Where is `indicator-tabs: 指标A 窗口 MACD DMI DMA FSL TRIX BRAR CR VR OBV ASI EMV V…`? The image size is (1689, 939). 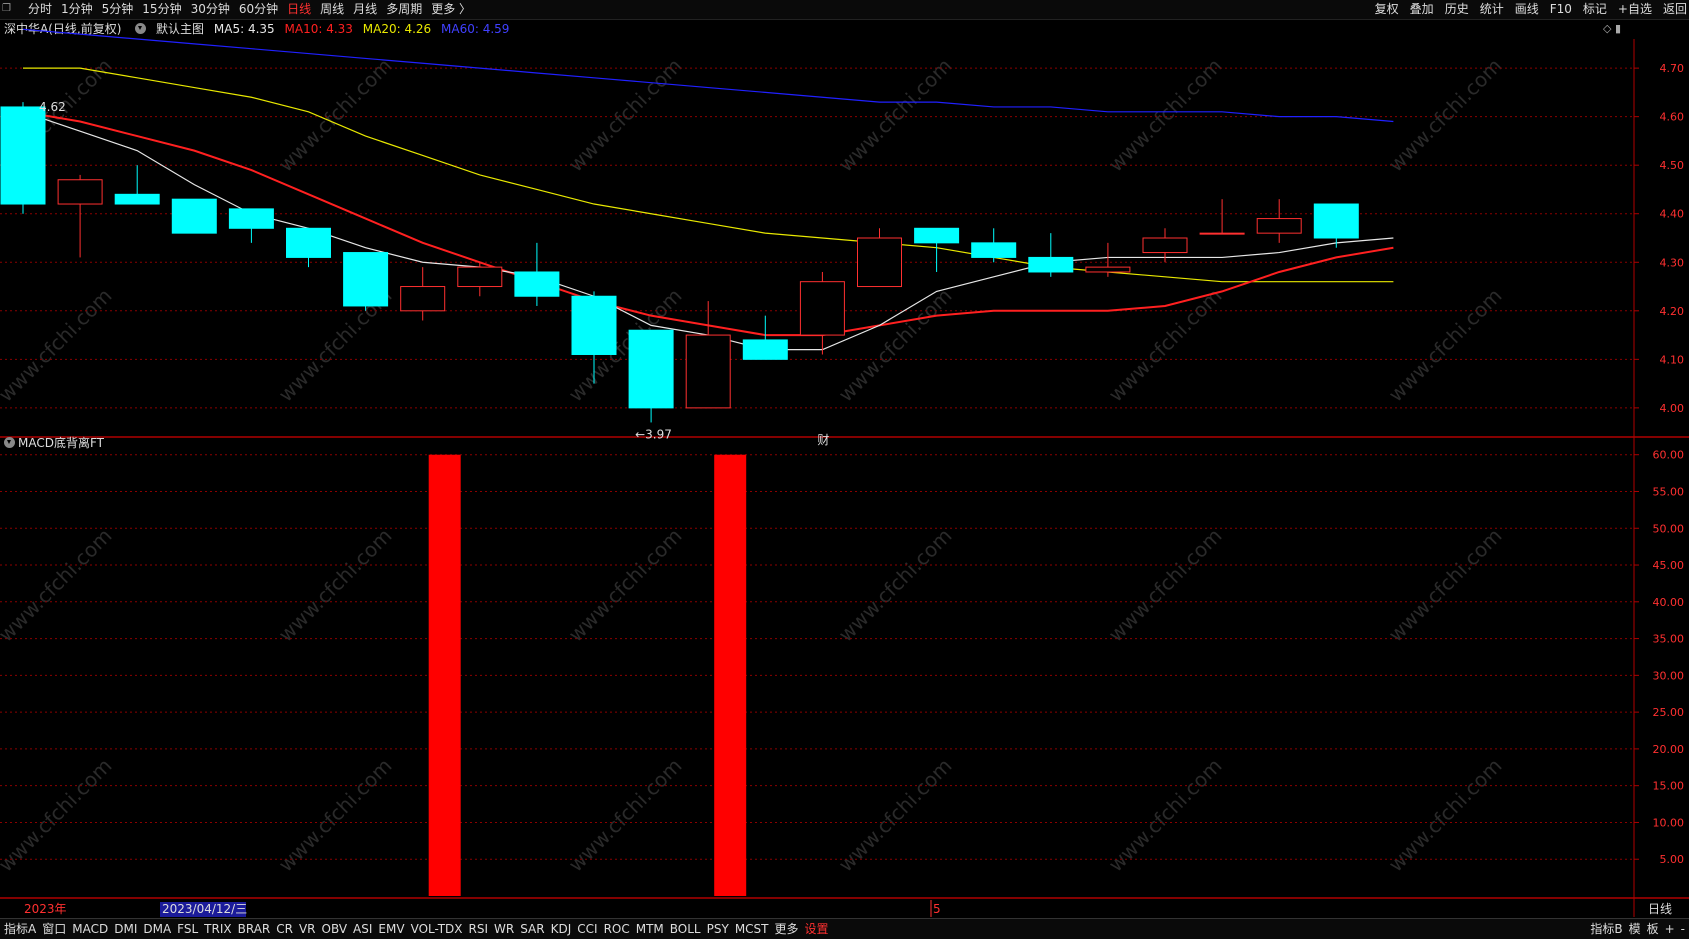
indicator-tabs: 指标A 窗口 MACD DMI DMA FSL TRIX BRAR CR VR OBV ASI EMV V… is located at coordinates (419, 929).